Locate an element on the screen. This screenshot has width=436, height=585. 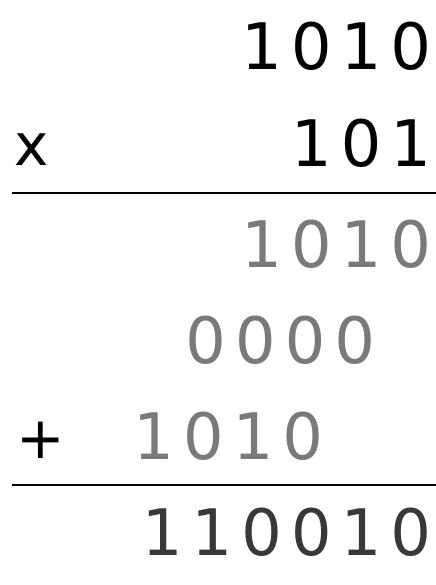
top-rule is located at coordinates (224, 193).